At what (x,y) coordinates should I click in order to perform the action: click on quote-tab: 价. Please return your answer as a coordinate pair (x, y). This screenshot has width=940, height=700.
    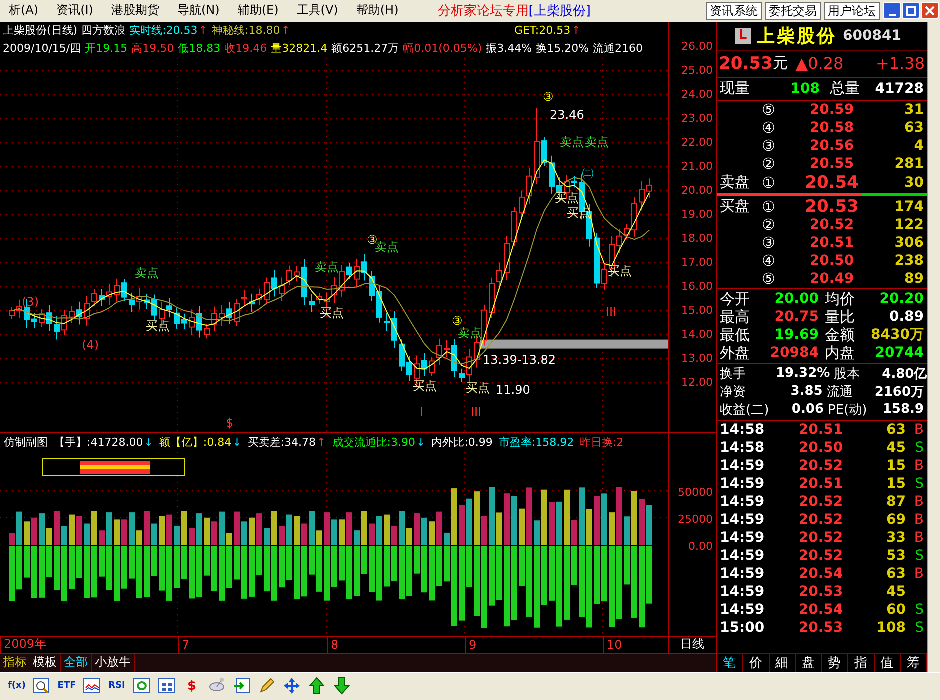
    Looking at the image, I should click on (756, 663).